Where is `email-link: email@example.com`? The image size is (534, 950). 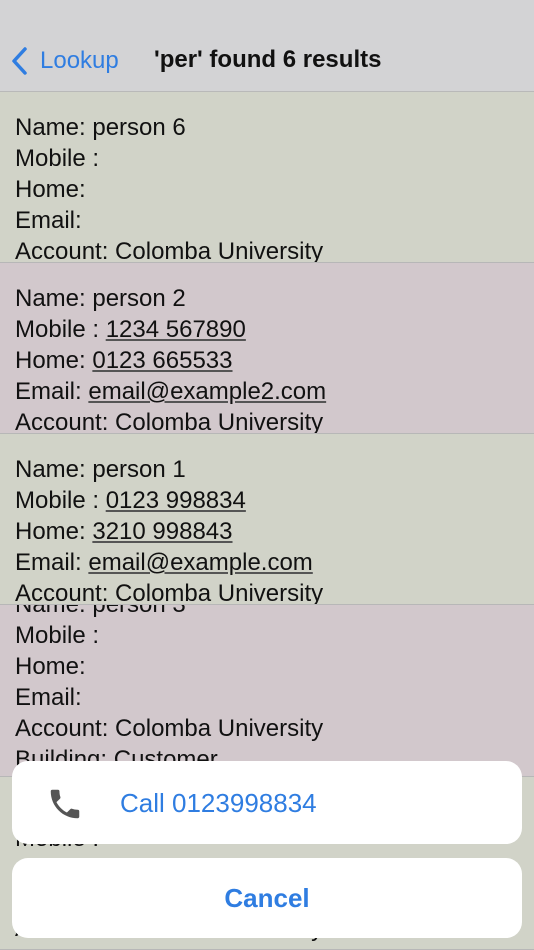
email-link: email@example.com is located at coordinates (200, 562).